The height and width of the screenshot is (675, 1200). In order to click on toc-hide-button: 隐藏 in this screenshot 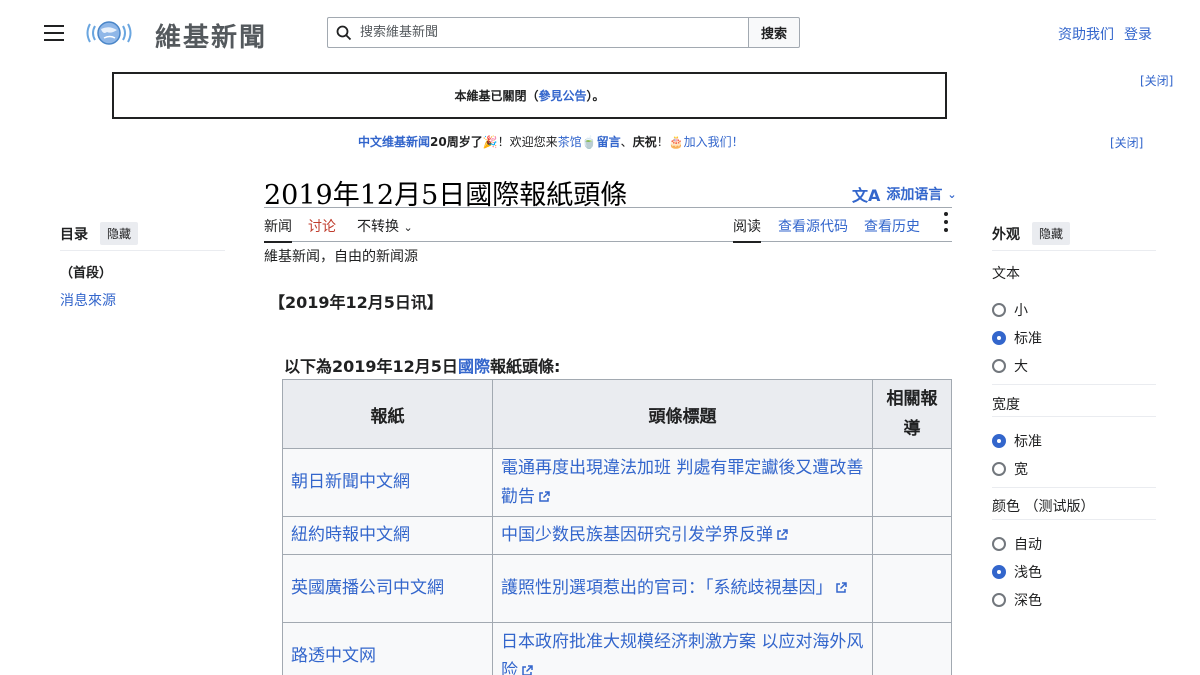, I will do `click(119, 233)`.